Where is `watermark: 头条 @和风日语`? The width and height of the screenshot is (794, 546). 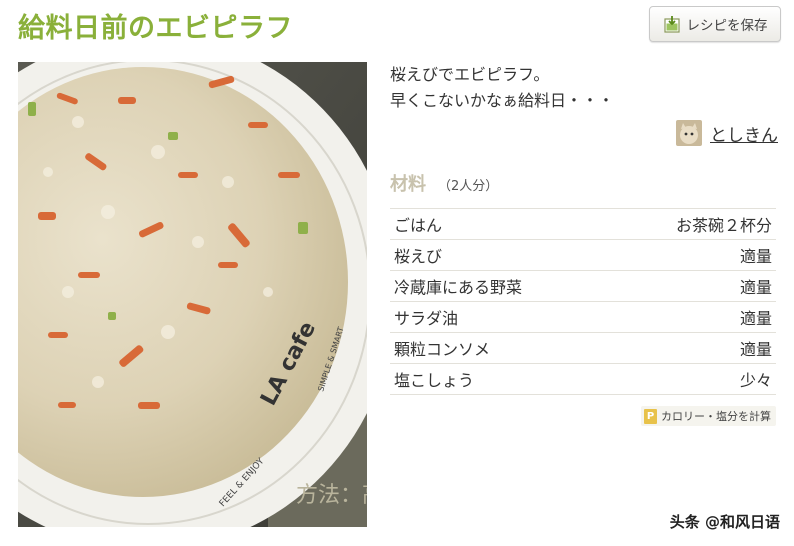 watermark: 头条 @和风日语 is located at coordinates (724, 522).